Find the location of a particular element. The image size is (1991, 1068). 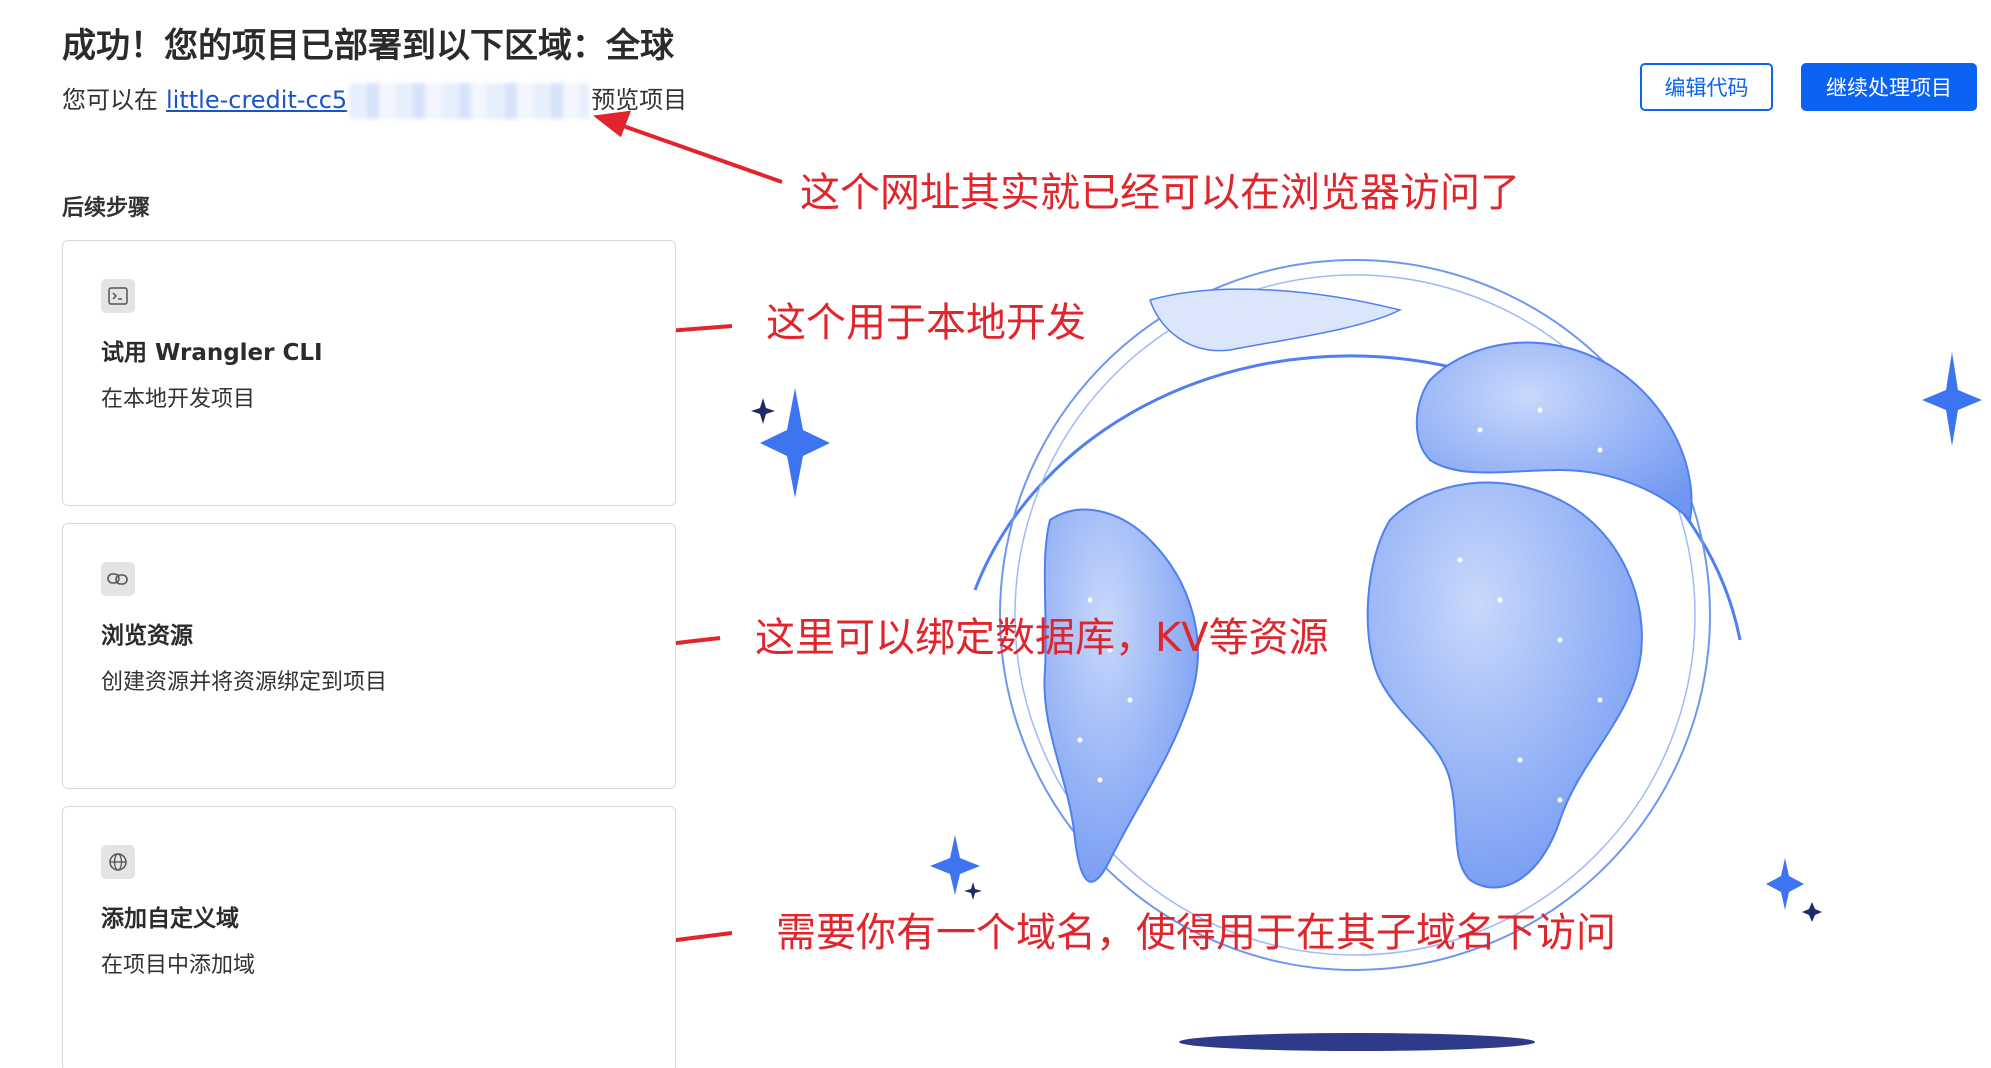

terminal-icon is located at coordinates (118, 296).